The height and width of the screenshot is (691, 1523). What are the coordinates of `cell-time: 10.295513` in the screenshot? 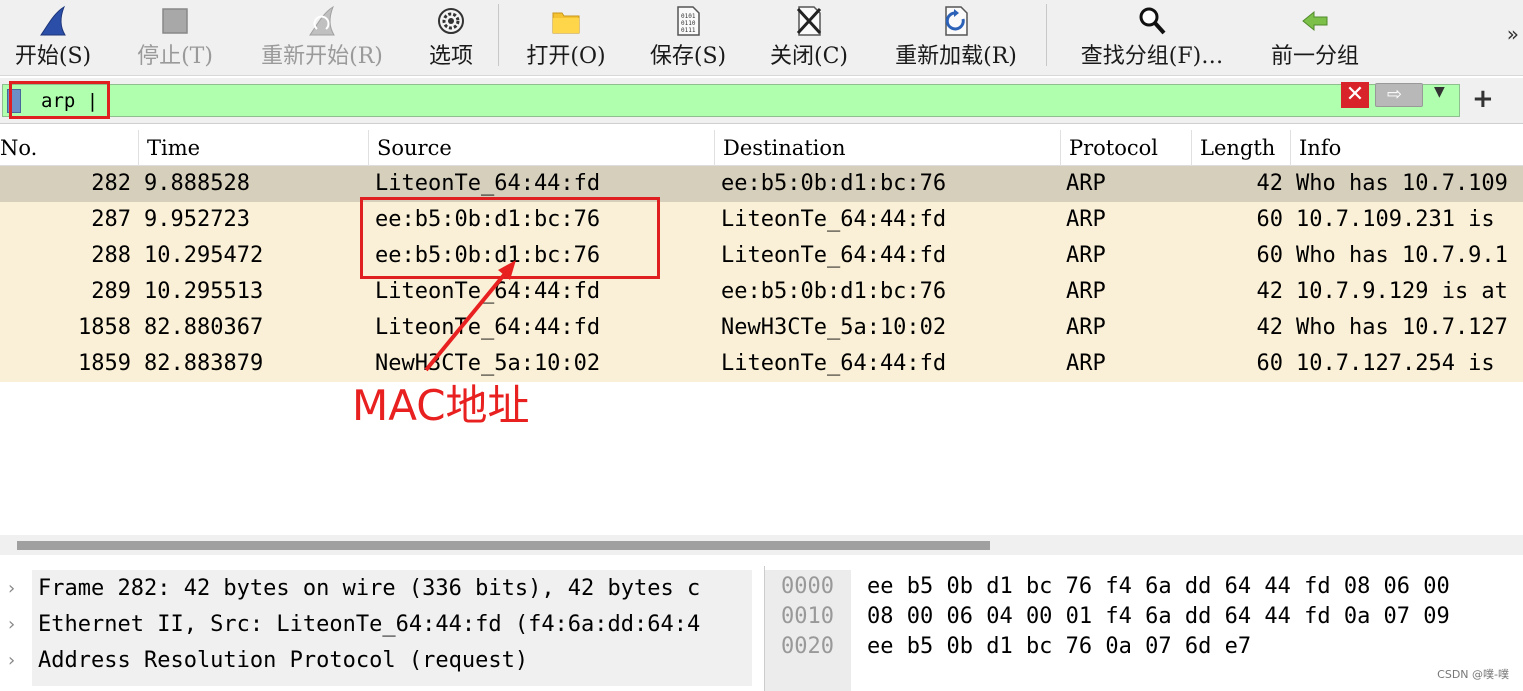 It's located at (204, 291).